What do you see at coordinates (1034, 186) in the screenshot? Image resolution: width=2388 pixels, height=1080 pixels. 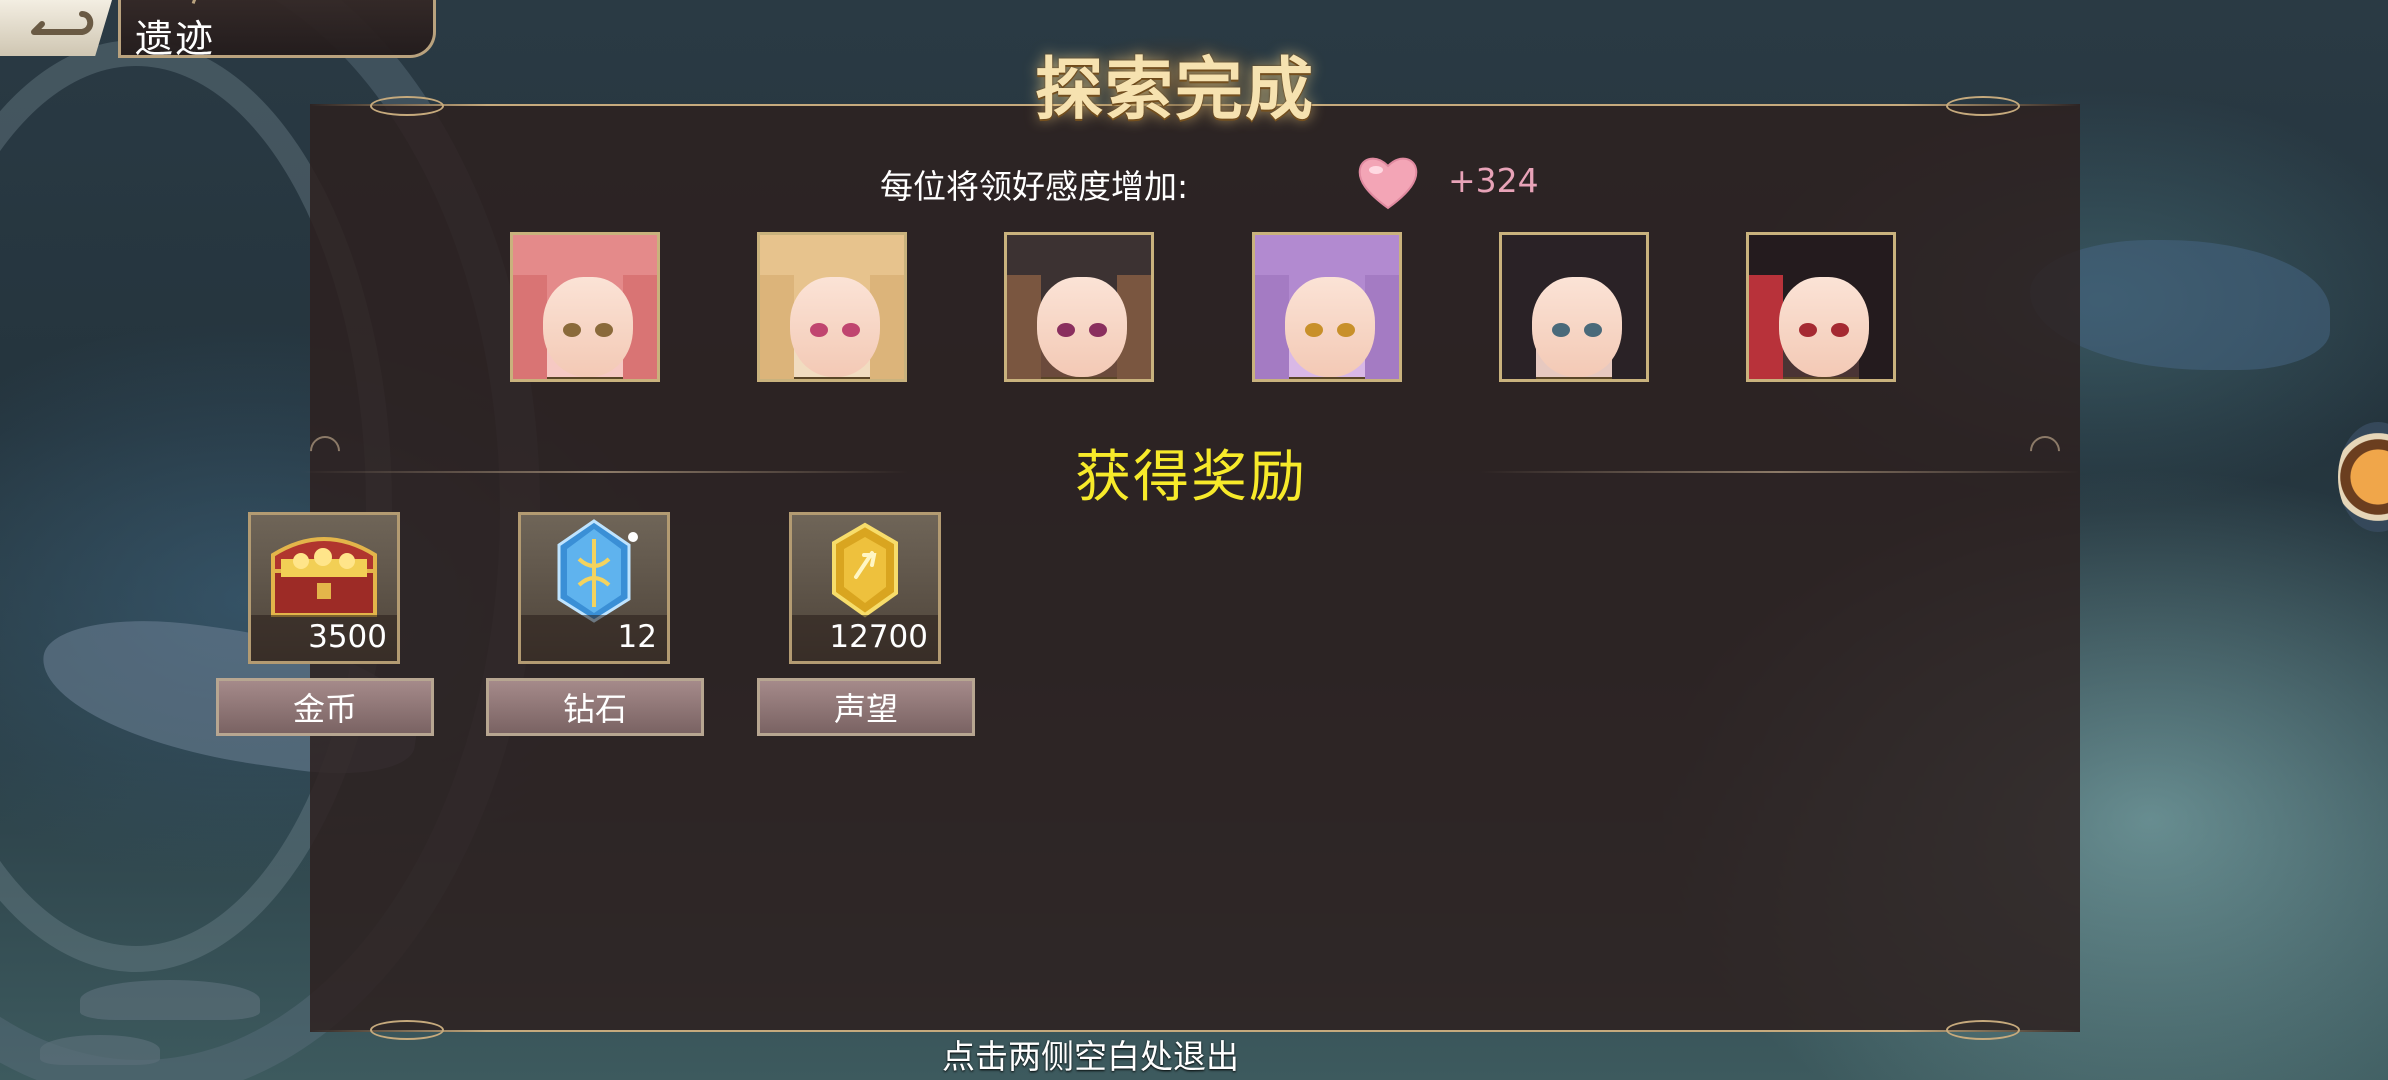 I see `affinity-label: 每位将领好感度增加:` at bounding box center [1034, 186].